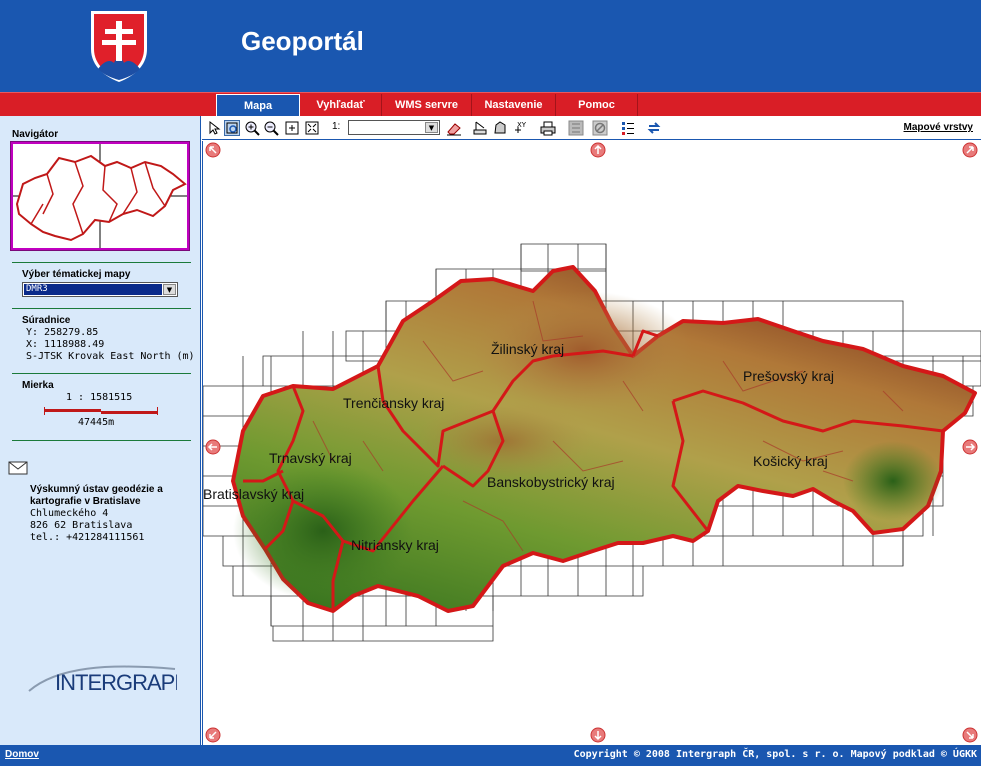 This screenshot has height=766, width=981. What do you see at coordinates (790, 461) in the screenshot?
I see `region-label-kosice: Košický kraj` at bounding box center [790, 461].